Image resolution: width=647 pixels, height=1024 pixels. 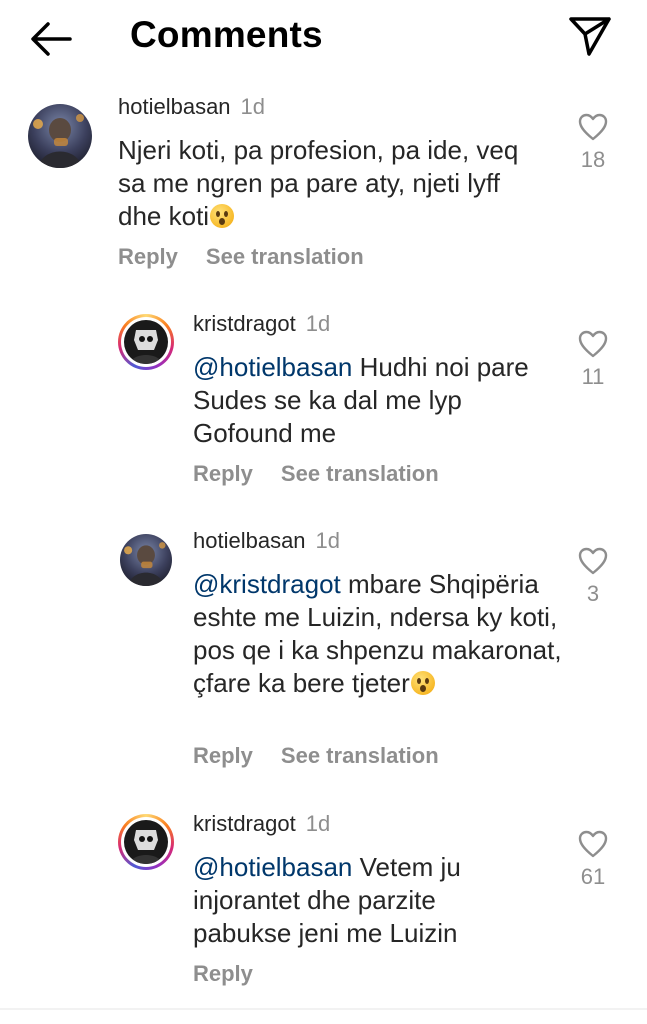 What do you see at coordinates (593, 376) in the screenshot?
I see `like-count: 11` at bounding box center [593, 376].